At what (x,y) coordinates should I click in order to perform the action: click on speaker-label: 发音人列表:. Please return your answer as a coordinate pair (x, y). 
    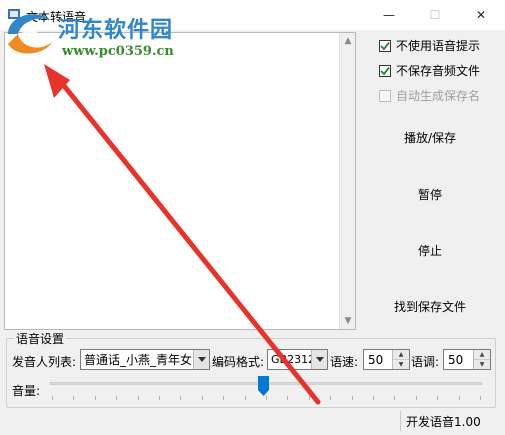
    Looking at the image, I should click on (44, 362).